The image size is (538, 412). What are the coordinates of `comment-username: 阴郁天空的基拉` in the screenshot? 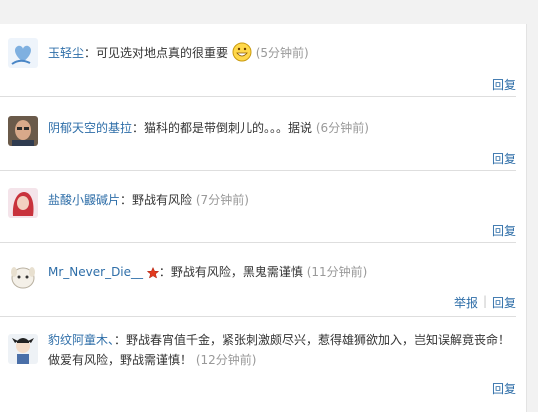 It's located at (90, 128).